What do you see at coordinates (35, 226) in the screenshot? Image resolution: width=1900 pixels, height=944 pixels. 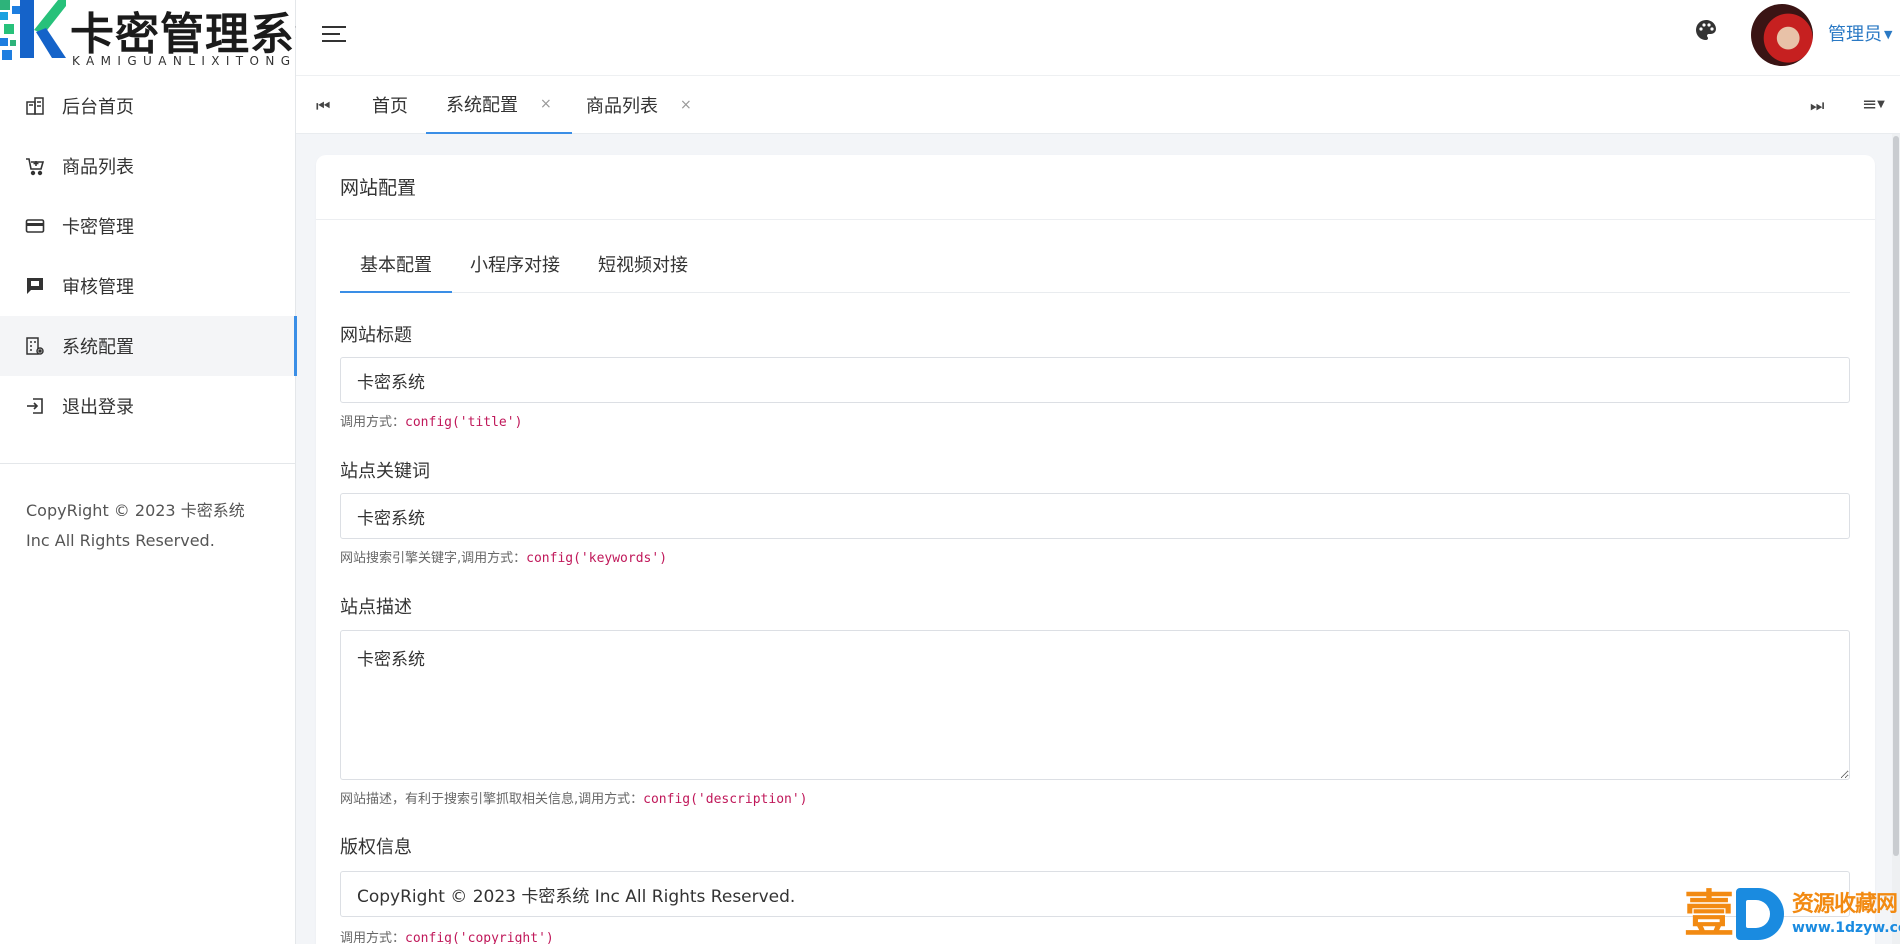 I see `card-icon` at bounding box center [35, 226].